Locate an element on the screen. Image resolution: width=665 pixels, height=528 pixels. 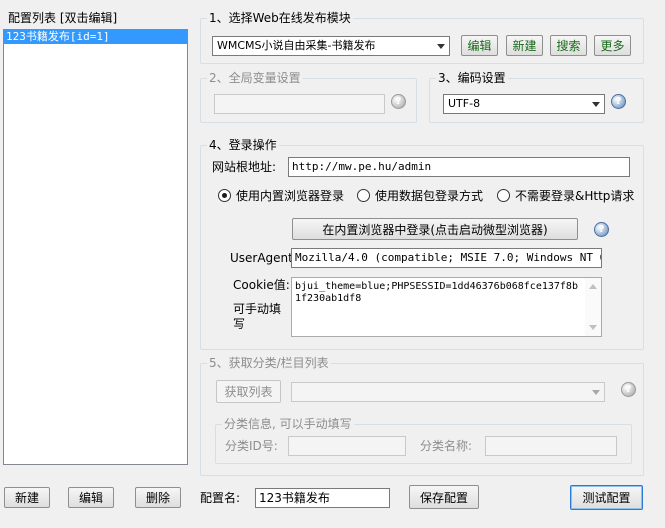
list-item: 123书籍发布[id=1] is located at coordinates (95, 37).